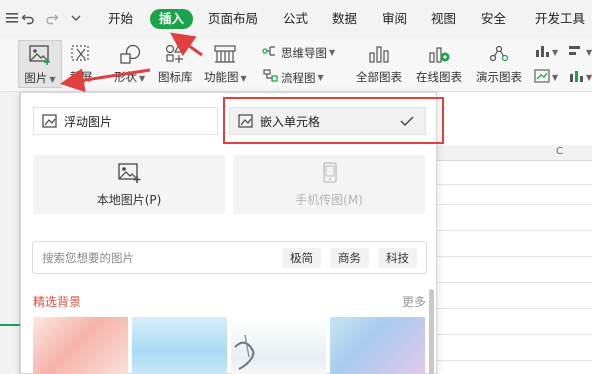  What do you see at coordinates (186, 44) in the screenshot?
I see `arrow-to-insert-tab` at bounding box center [186, 44].